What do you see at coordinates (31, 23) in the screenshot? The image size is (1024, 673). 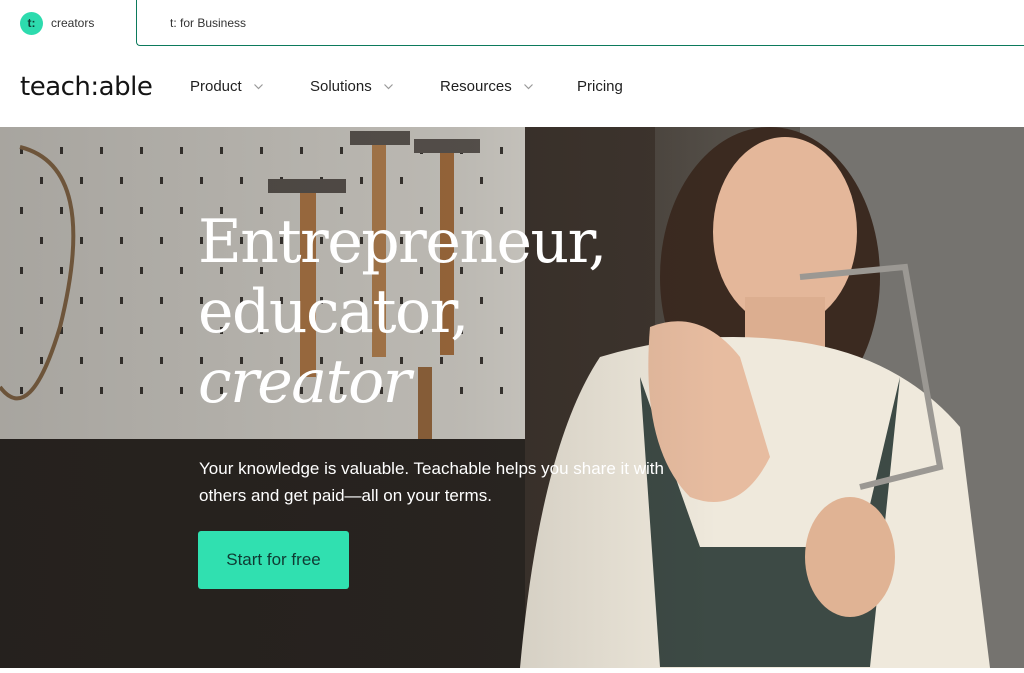 I see `teachable-badge-icon: t:` at bounding box center [31, 23].